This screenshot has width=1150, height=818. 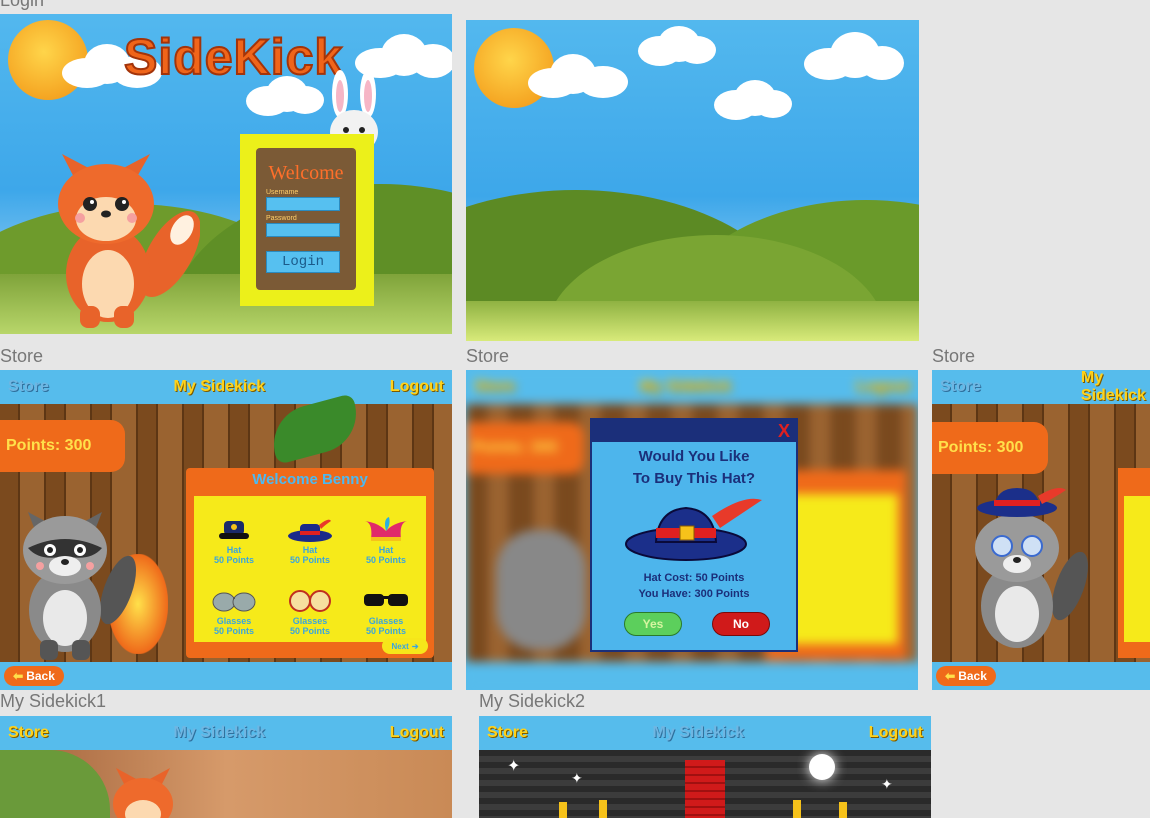 I want to click on username-label: Username, so click(x=282, y=192).